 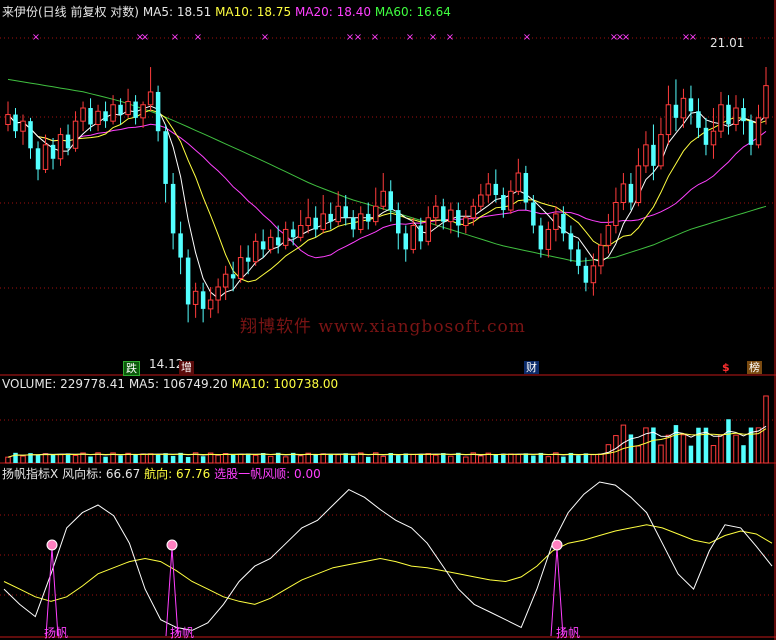 What do you see at coordinates (253, 12) in the screenshot?
I see `ma10-label: MA10: 18.75` at bounding box center [253, 12].